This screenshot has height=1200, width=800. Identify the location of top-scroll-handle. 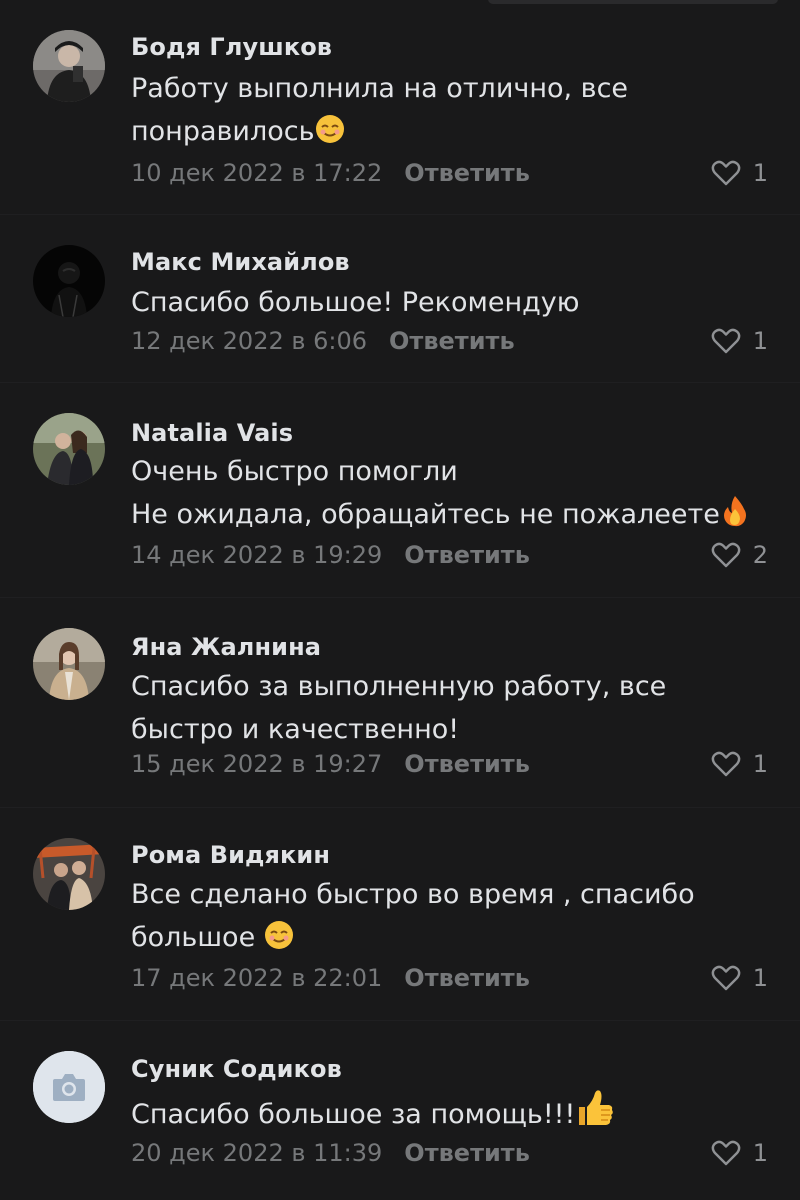
(633, 2).